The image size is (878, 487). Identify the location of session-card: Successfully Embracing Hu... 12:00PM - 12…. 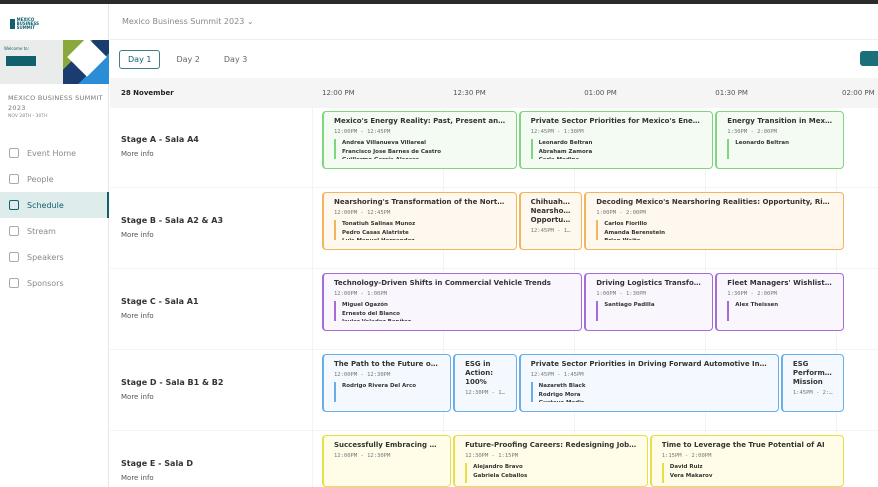
(387, 461).